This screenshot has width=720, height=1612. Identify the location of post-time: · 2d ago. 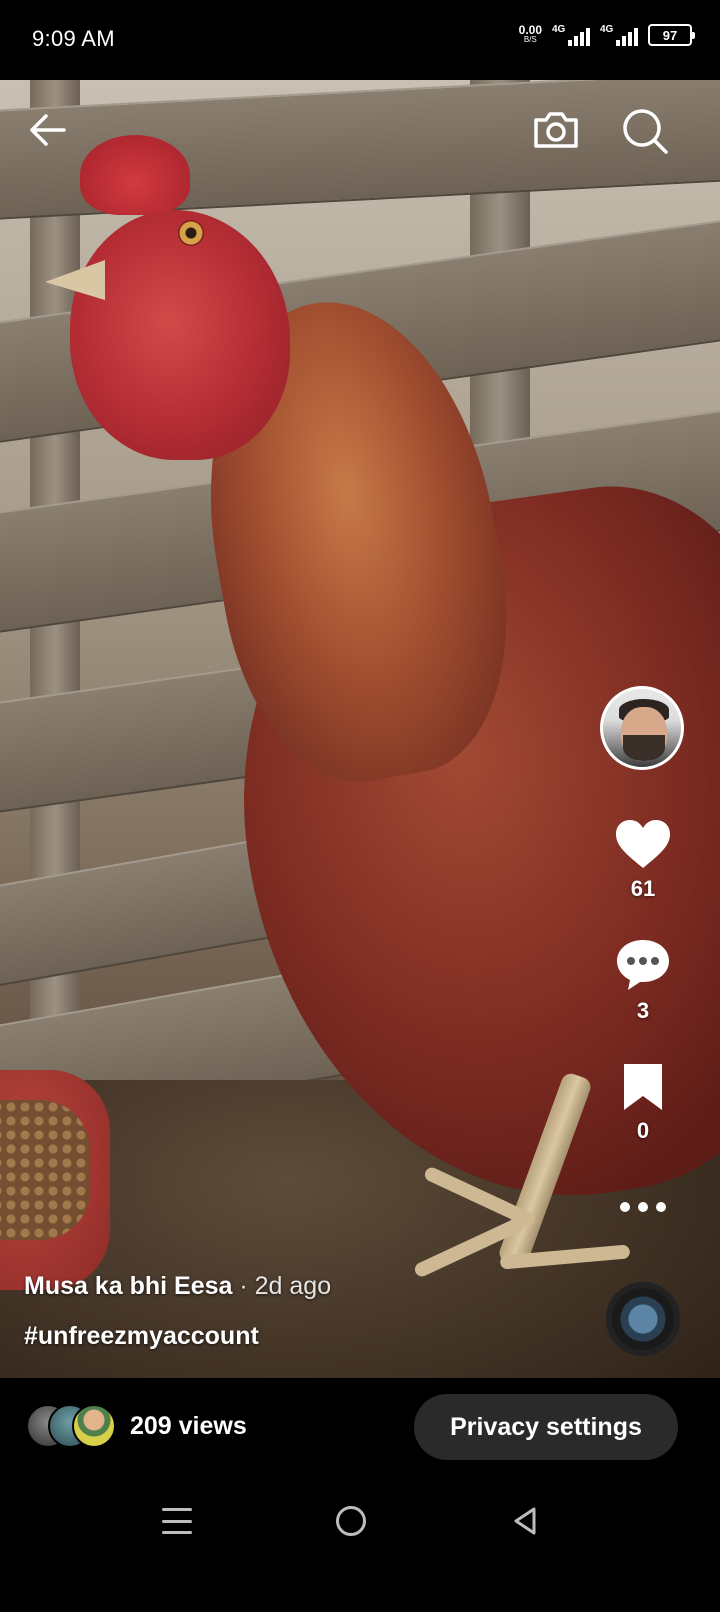
(282, 1286).